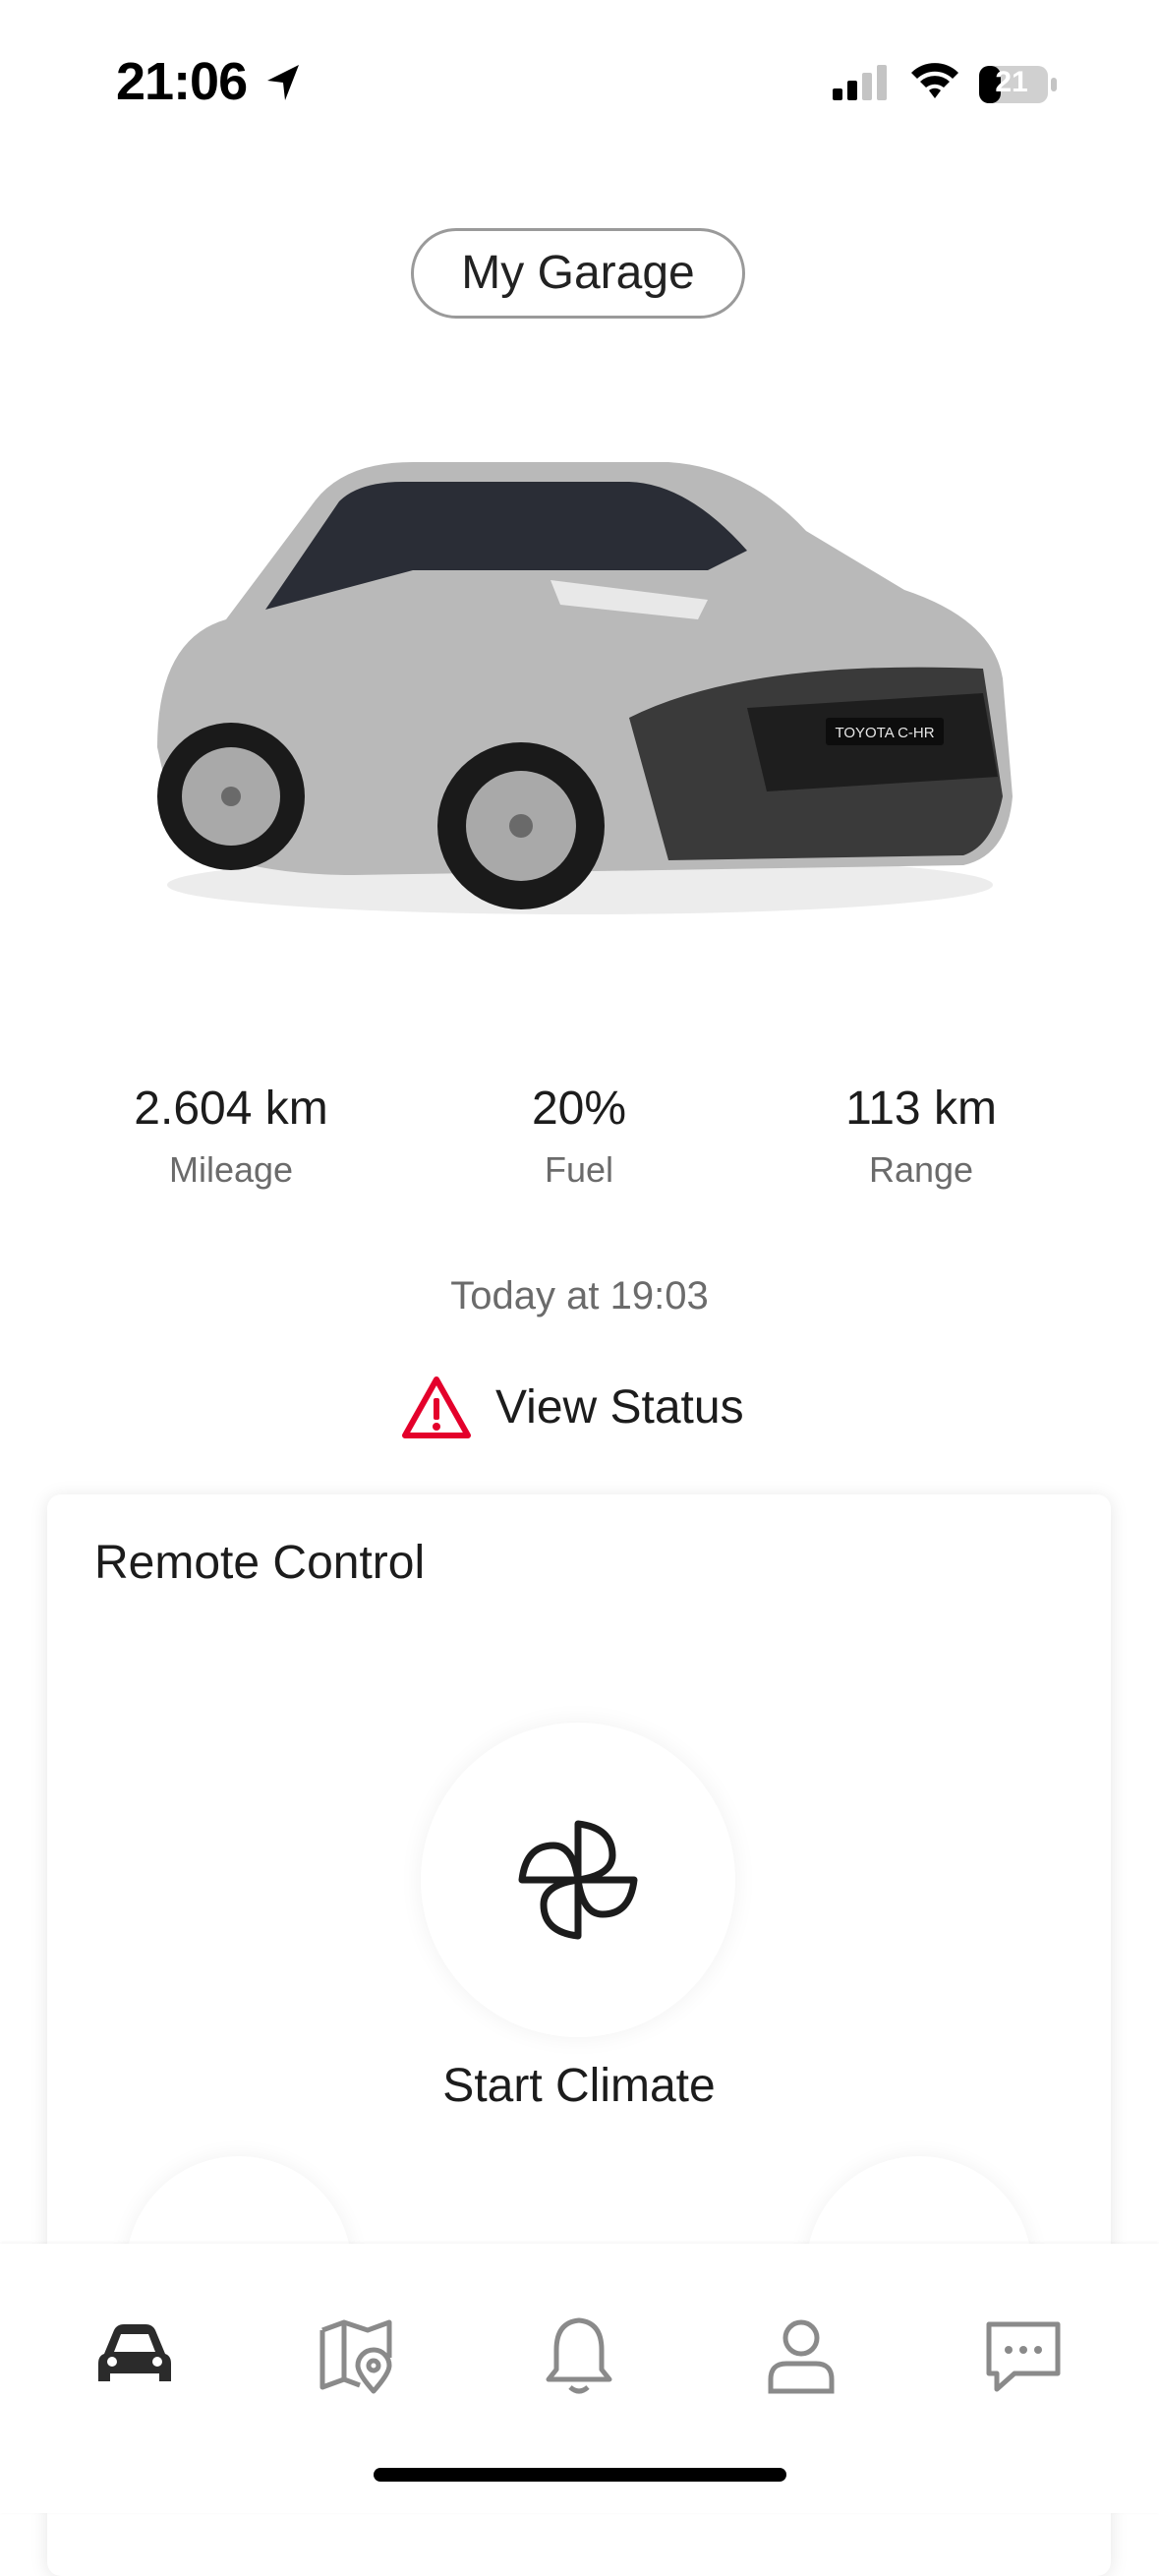  I want to click on fan-icon, so click(578, 1880).